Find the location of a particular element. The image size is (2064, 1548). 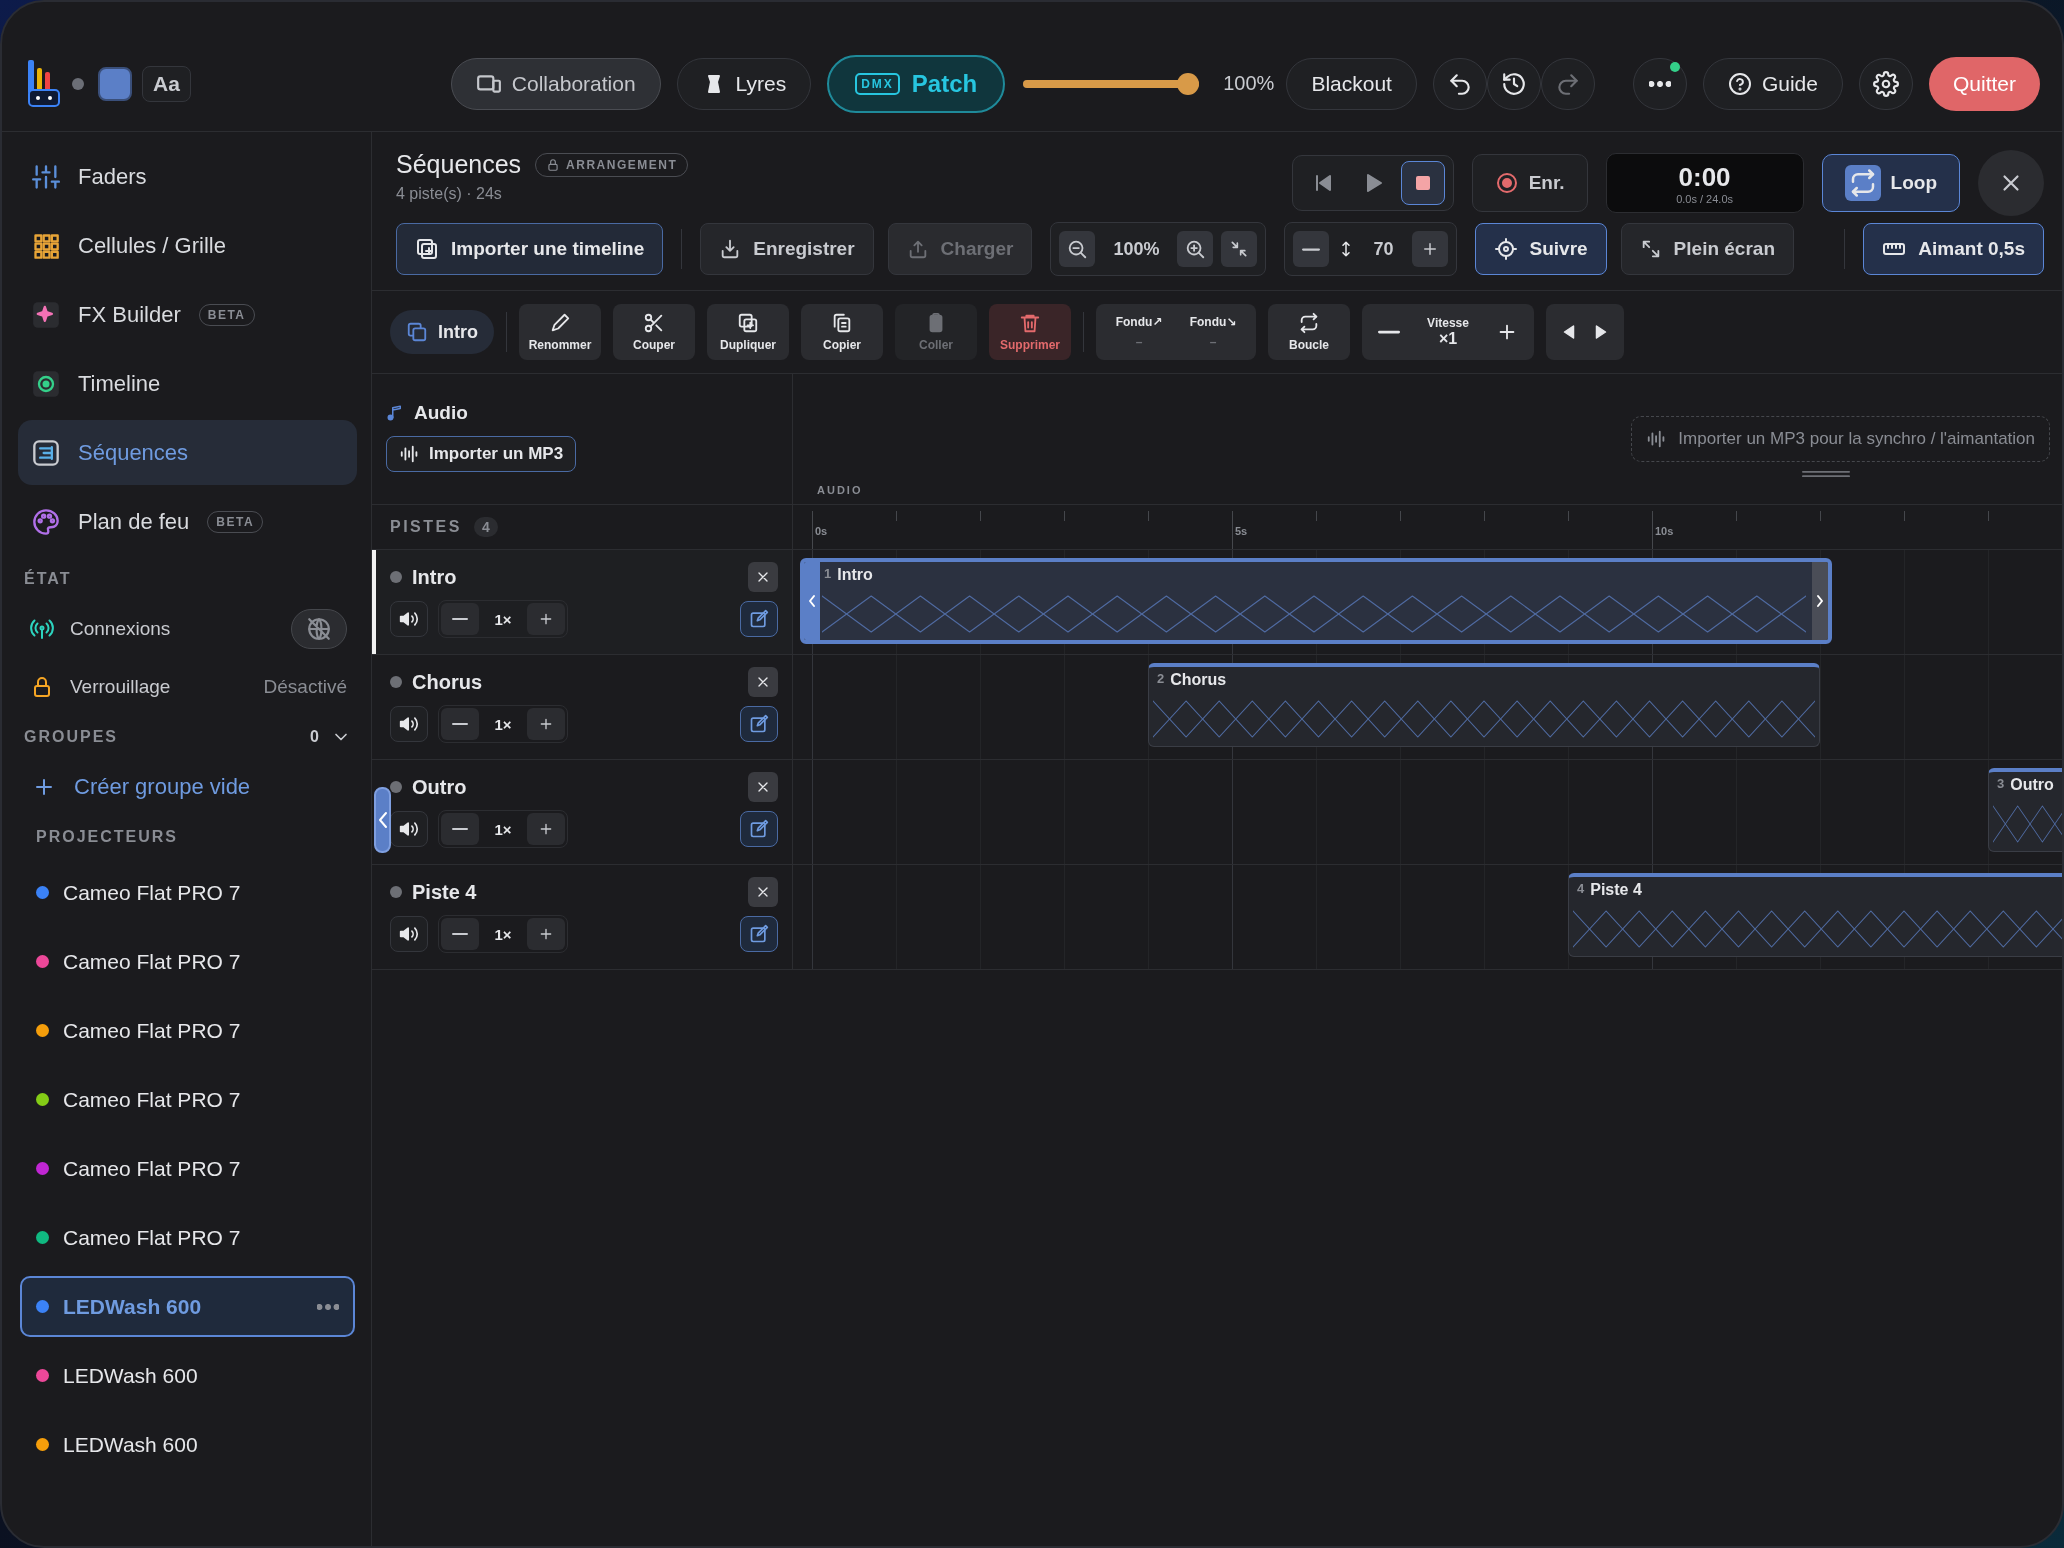

rename-button: Renommer is located at coordinates (560, 332).